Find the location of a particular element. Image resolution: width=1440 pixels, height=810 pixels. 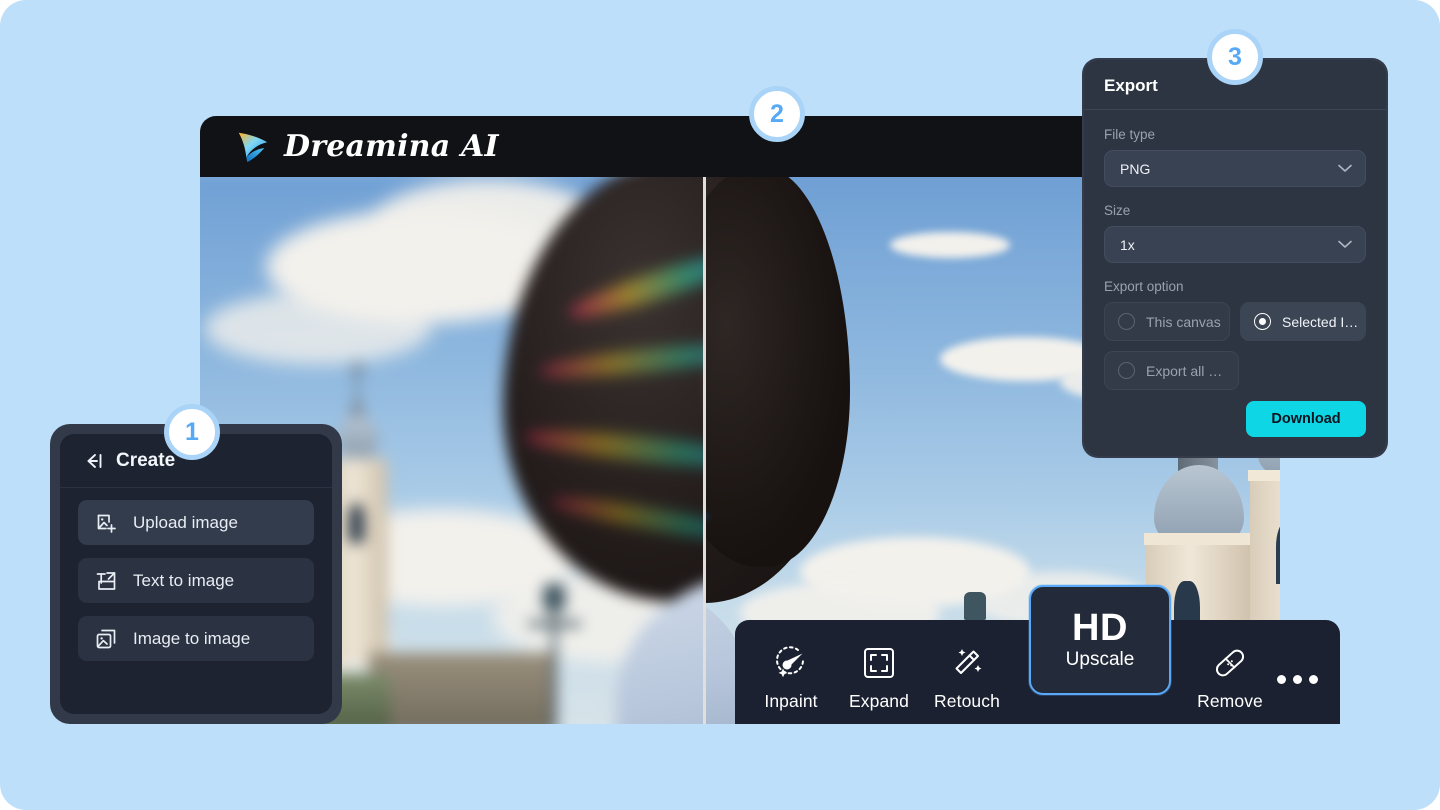

collapse-left-icon is located at coordinates (92, 461).